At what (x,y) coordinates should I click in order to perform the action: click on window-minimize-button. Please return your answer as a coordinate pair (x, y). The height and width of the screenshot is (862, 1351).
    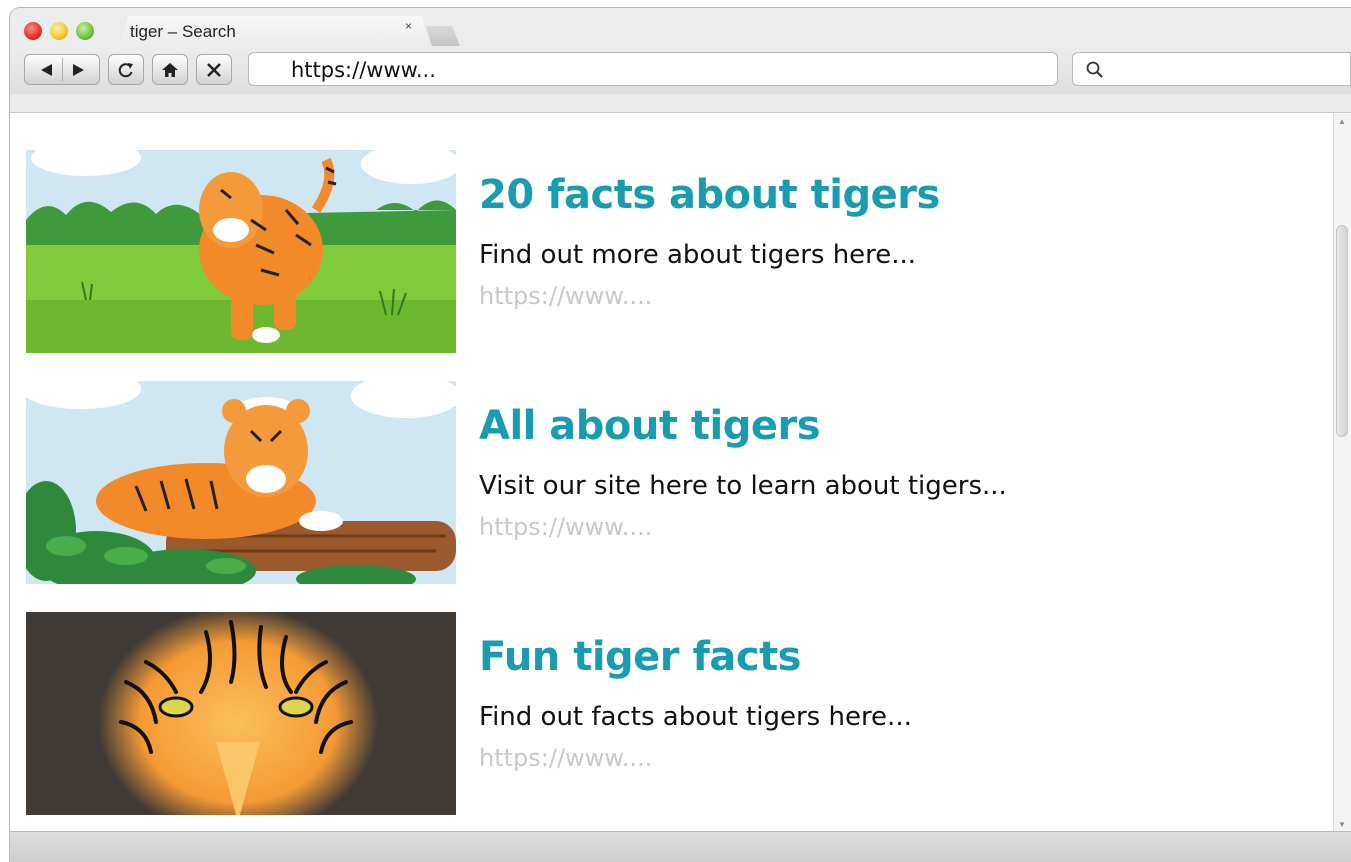
    Looking at the image, I should click on (59, 31).